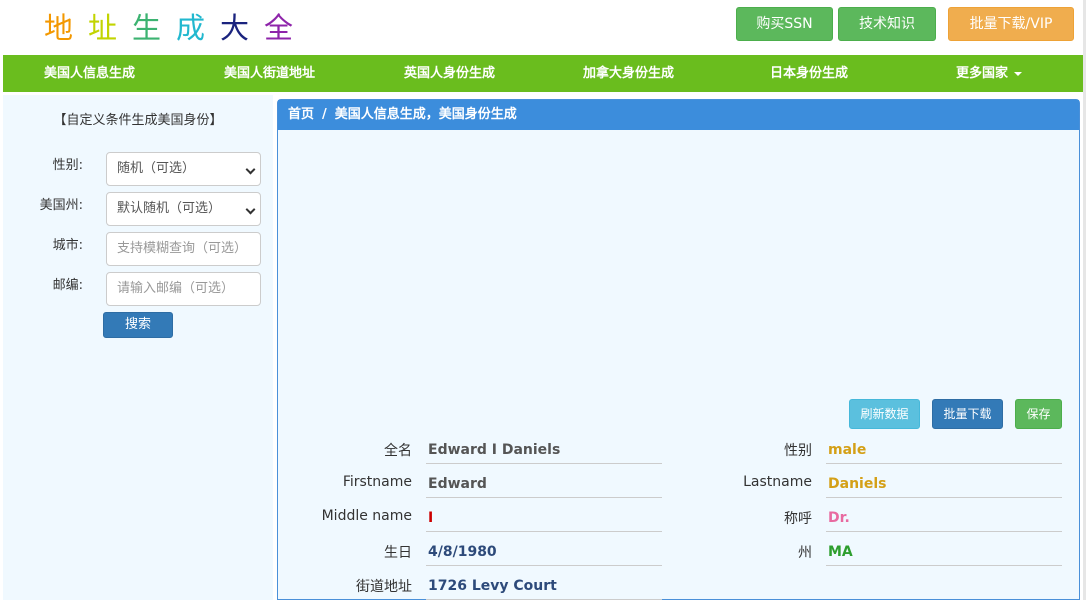 This screenshot has height=600, width=1086. I want to click on lastname-value: Daniels, so click(944, 484).